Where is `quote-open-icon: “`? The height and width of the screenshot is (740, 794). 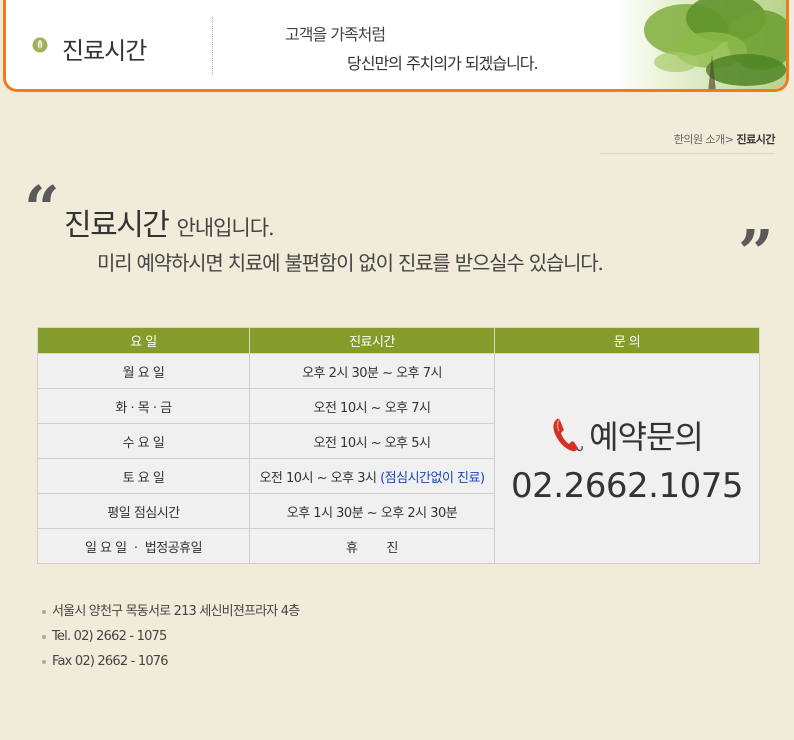
quote-open-icon: “ is located at coordinates (42, 208).